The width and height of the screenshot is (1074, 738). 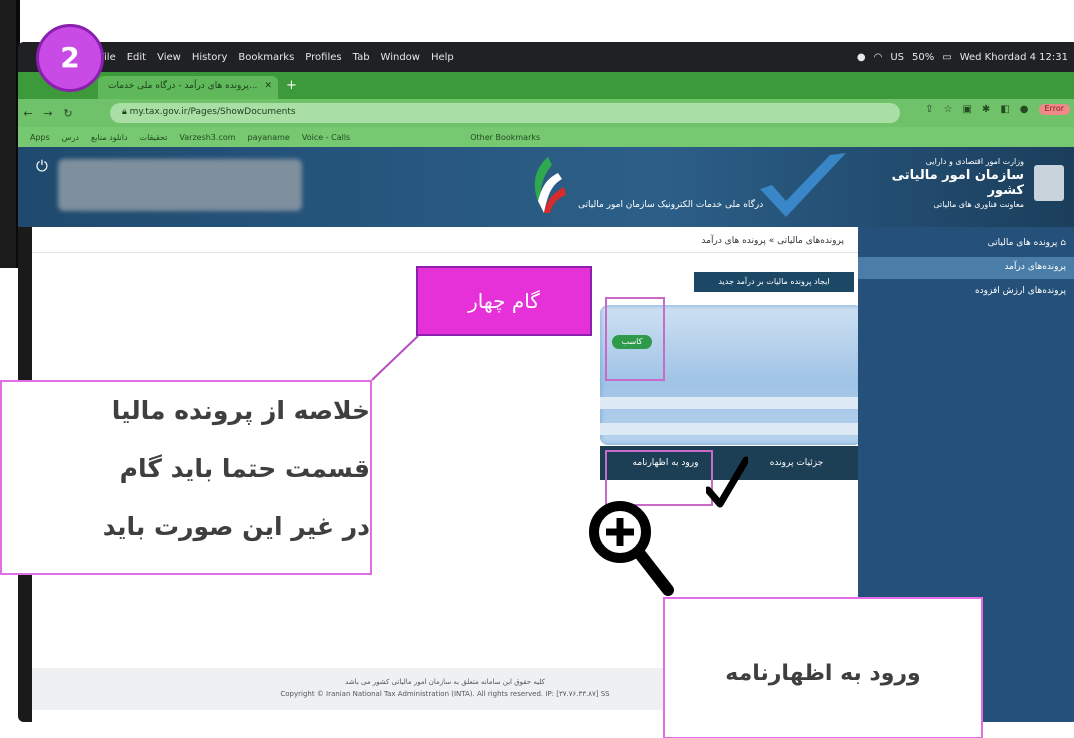 I want to click on instruction-line: خلاصه از پرونده مالیا, so click(x=240, y=410).